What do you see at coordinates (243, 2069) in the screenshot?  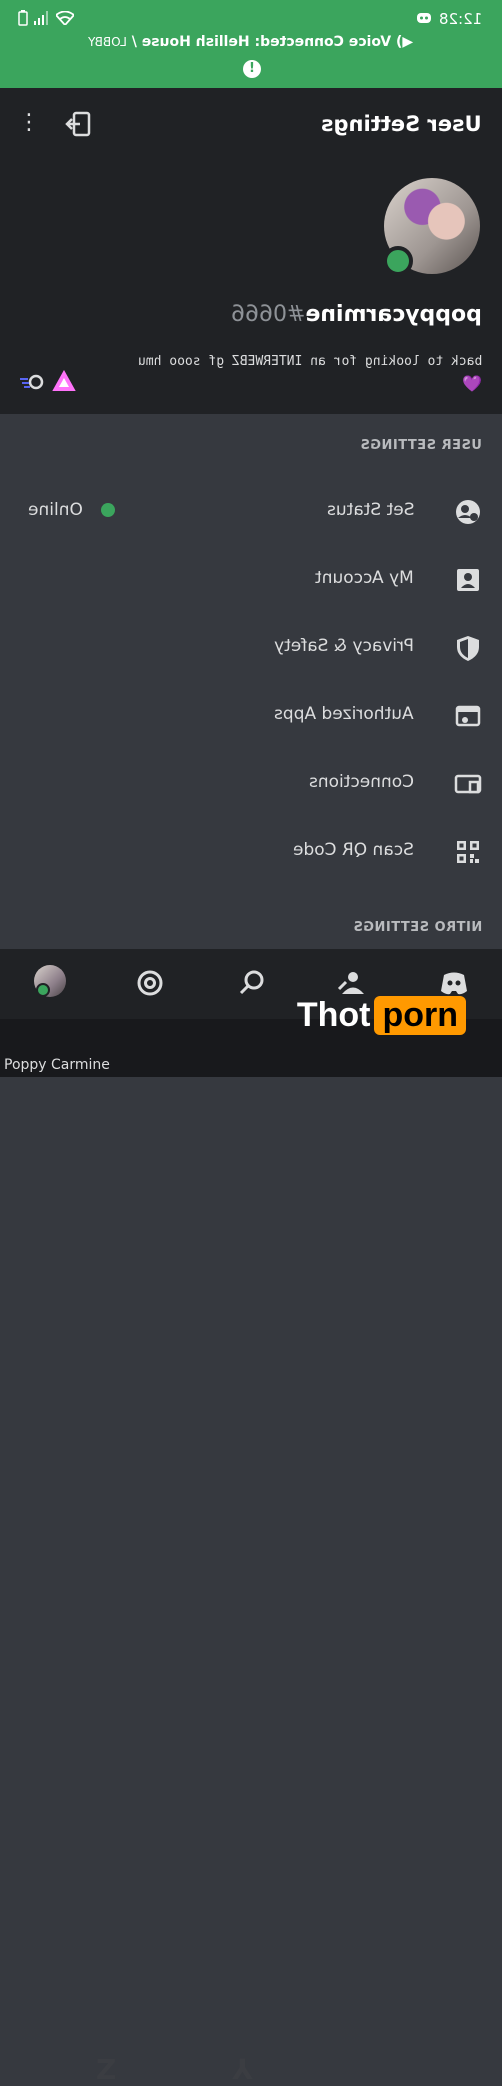 I see `ghost-icon-2: ⅄` at bounding box center [243, 2069].